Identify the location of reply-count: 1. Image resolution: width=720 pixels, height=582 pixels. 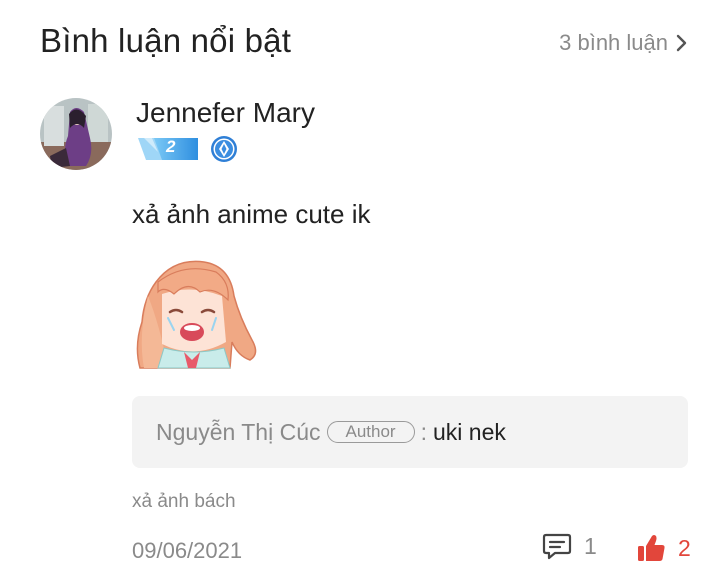
(590, 545).